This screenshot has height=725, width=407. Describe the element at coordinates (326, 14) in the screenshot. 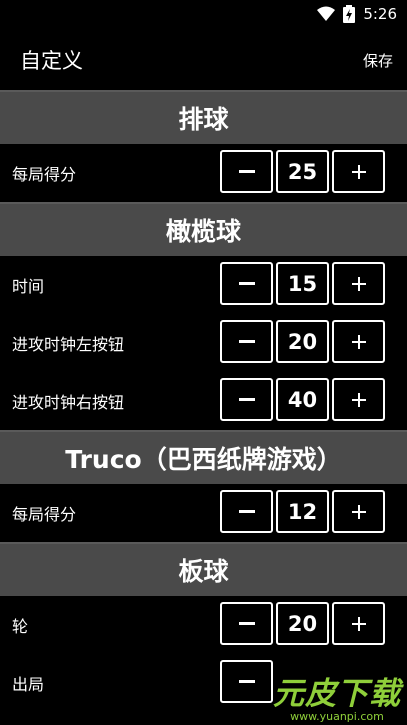

I see `wifi-icon` at that location.